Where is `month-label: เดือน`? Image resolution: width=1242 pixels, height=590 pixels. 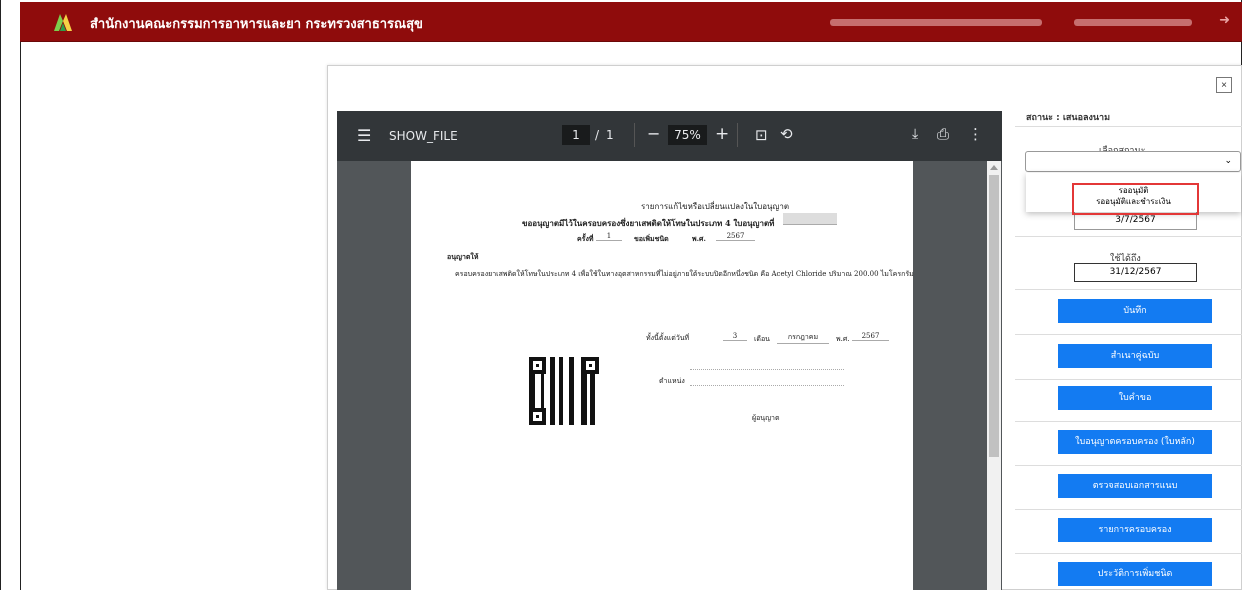 month-label: เดือน is located at coordinates (762, 339).